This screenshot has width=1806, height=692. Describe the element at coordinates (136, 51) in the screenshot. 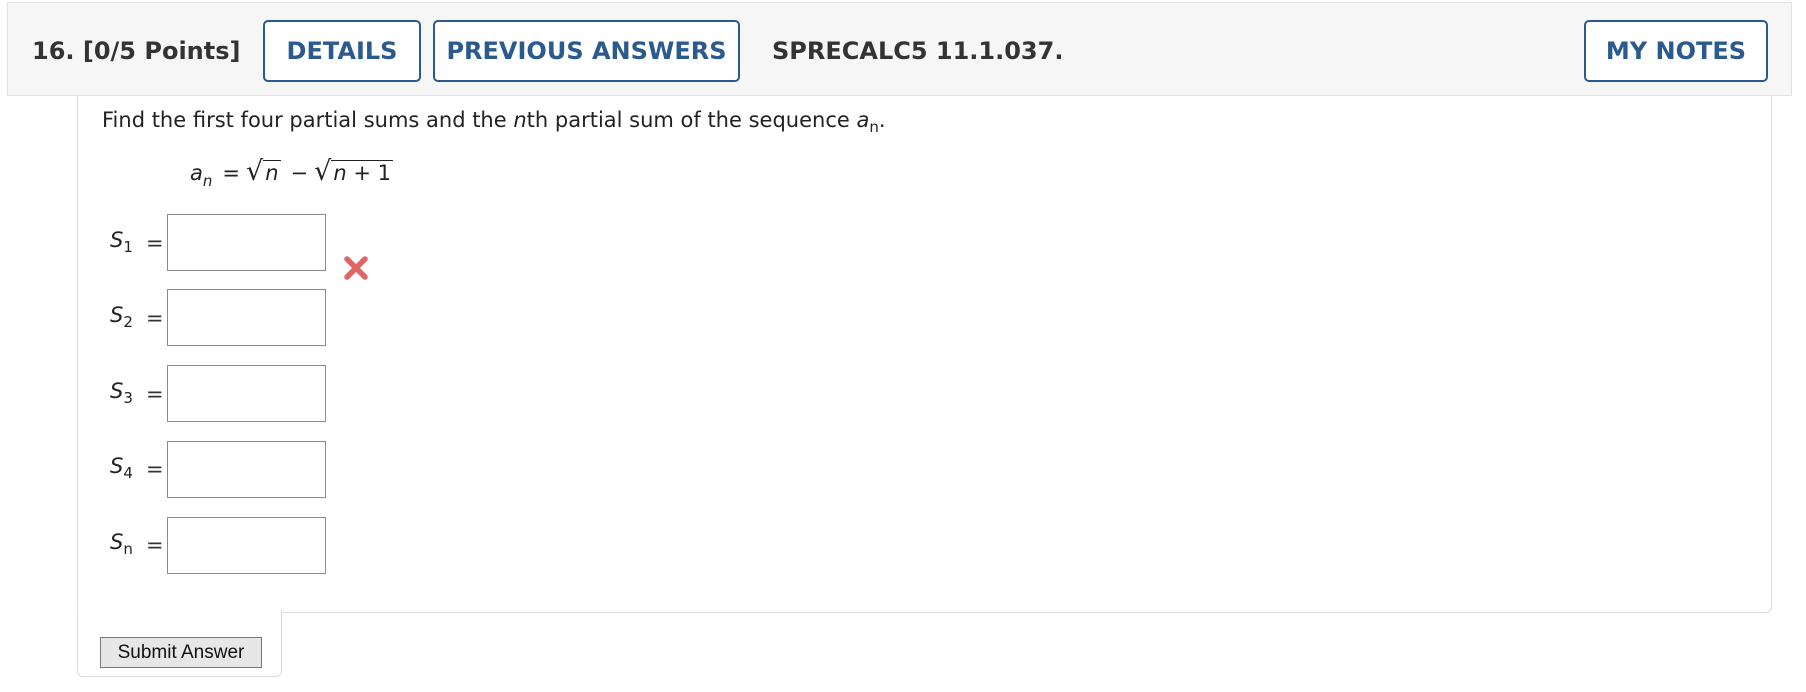

I see `question-number: 16. [0/5 Points]` at that location.